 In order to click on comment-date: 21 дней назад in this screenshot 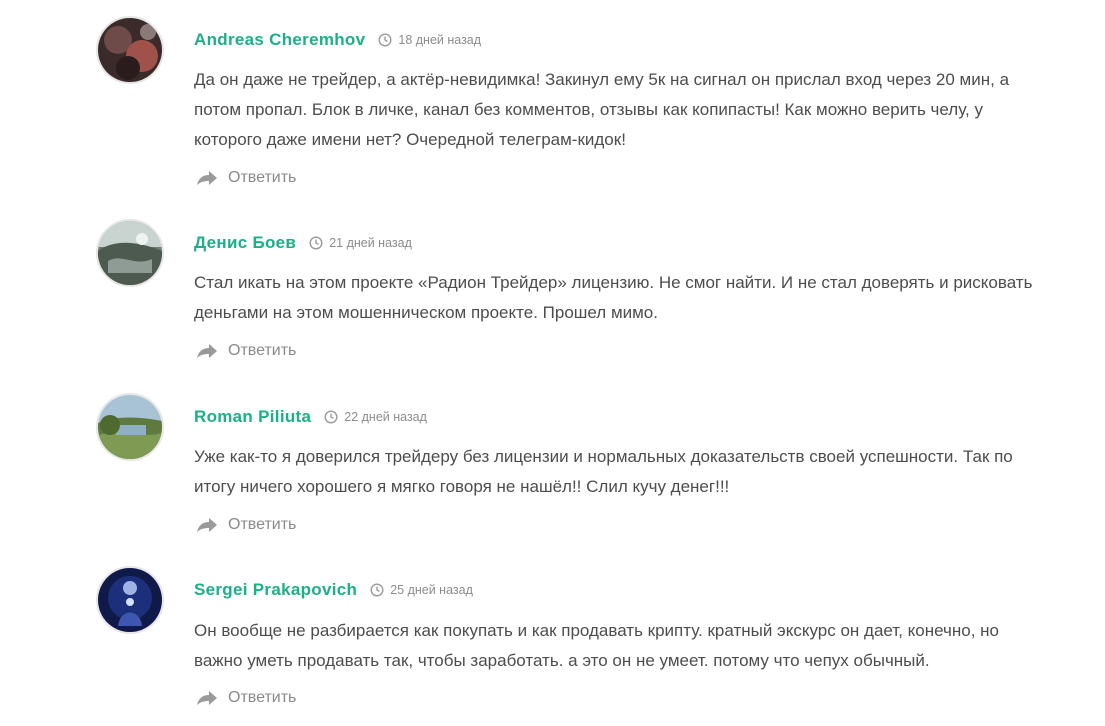, I will do `click(370, 243)`.